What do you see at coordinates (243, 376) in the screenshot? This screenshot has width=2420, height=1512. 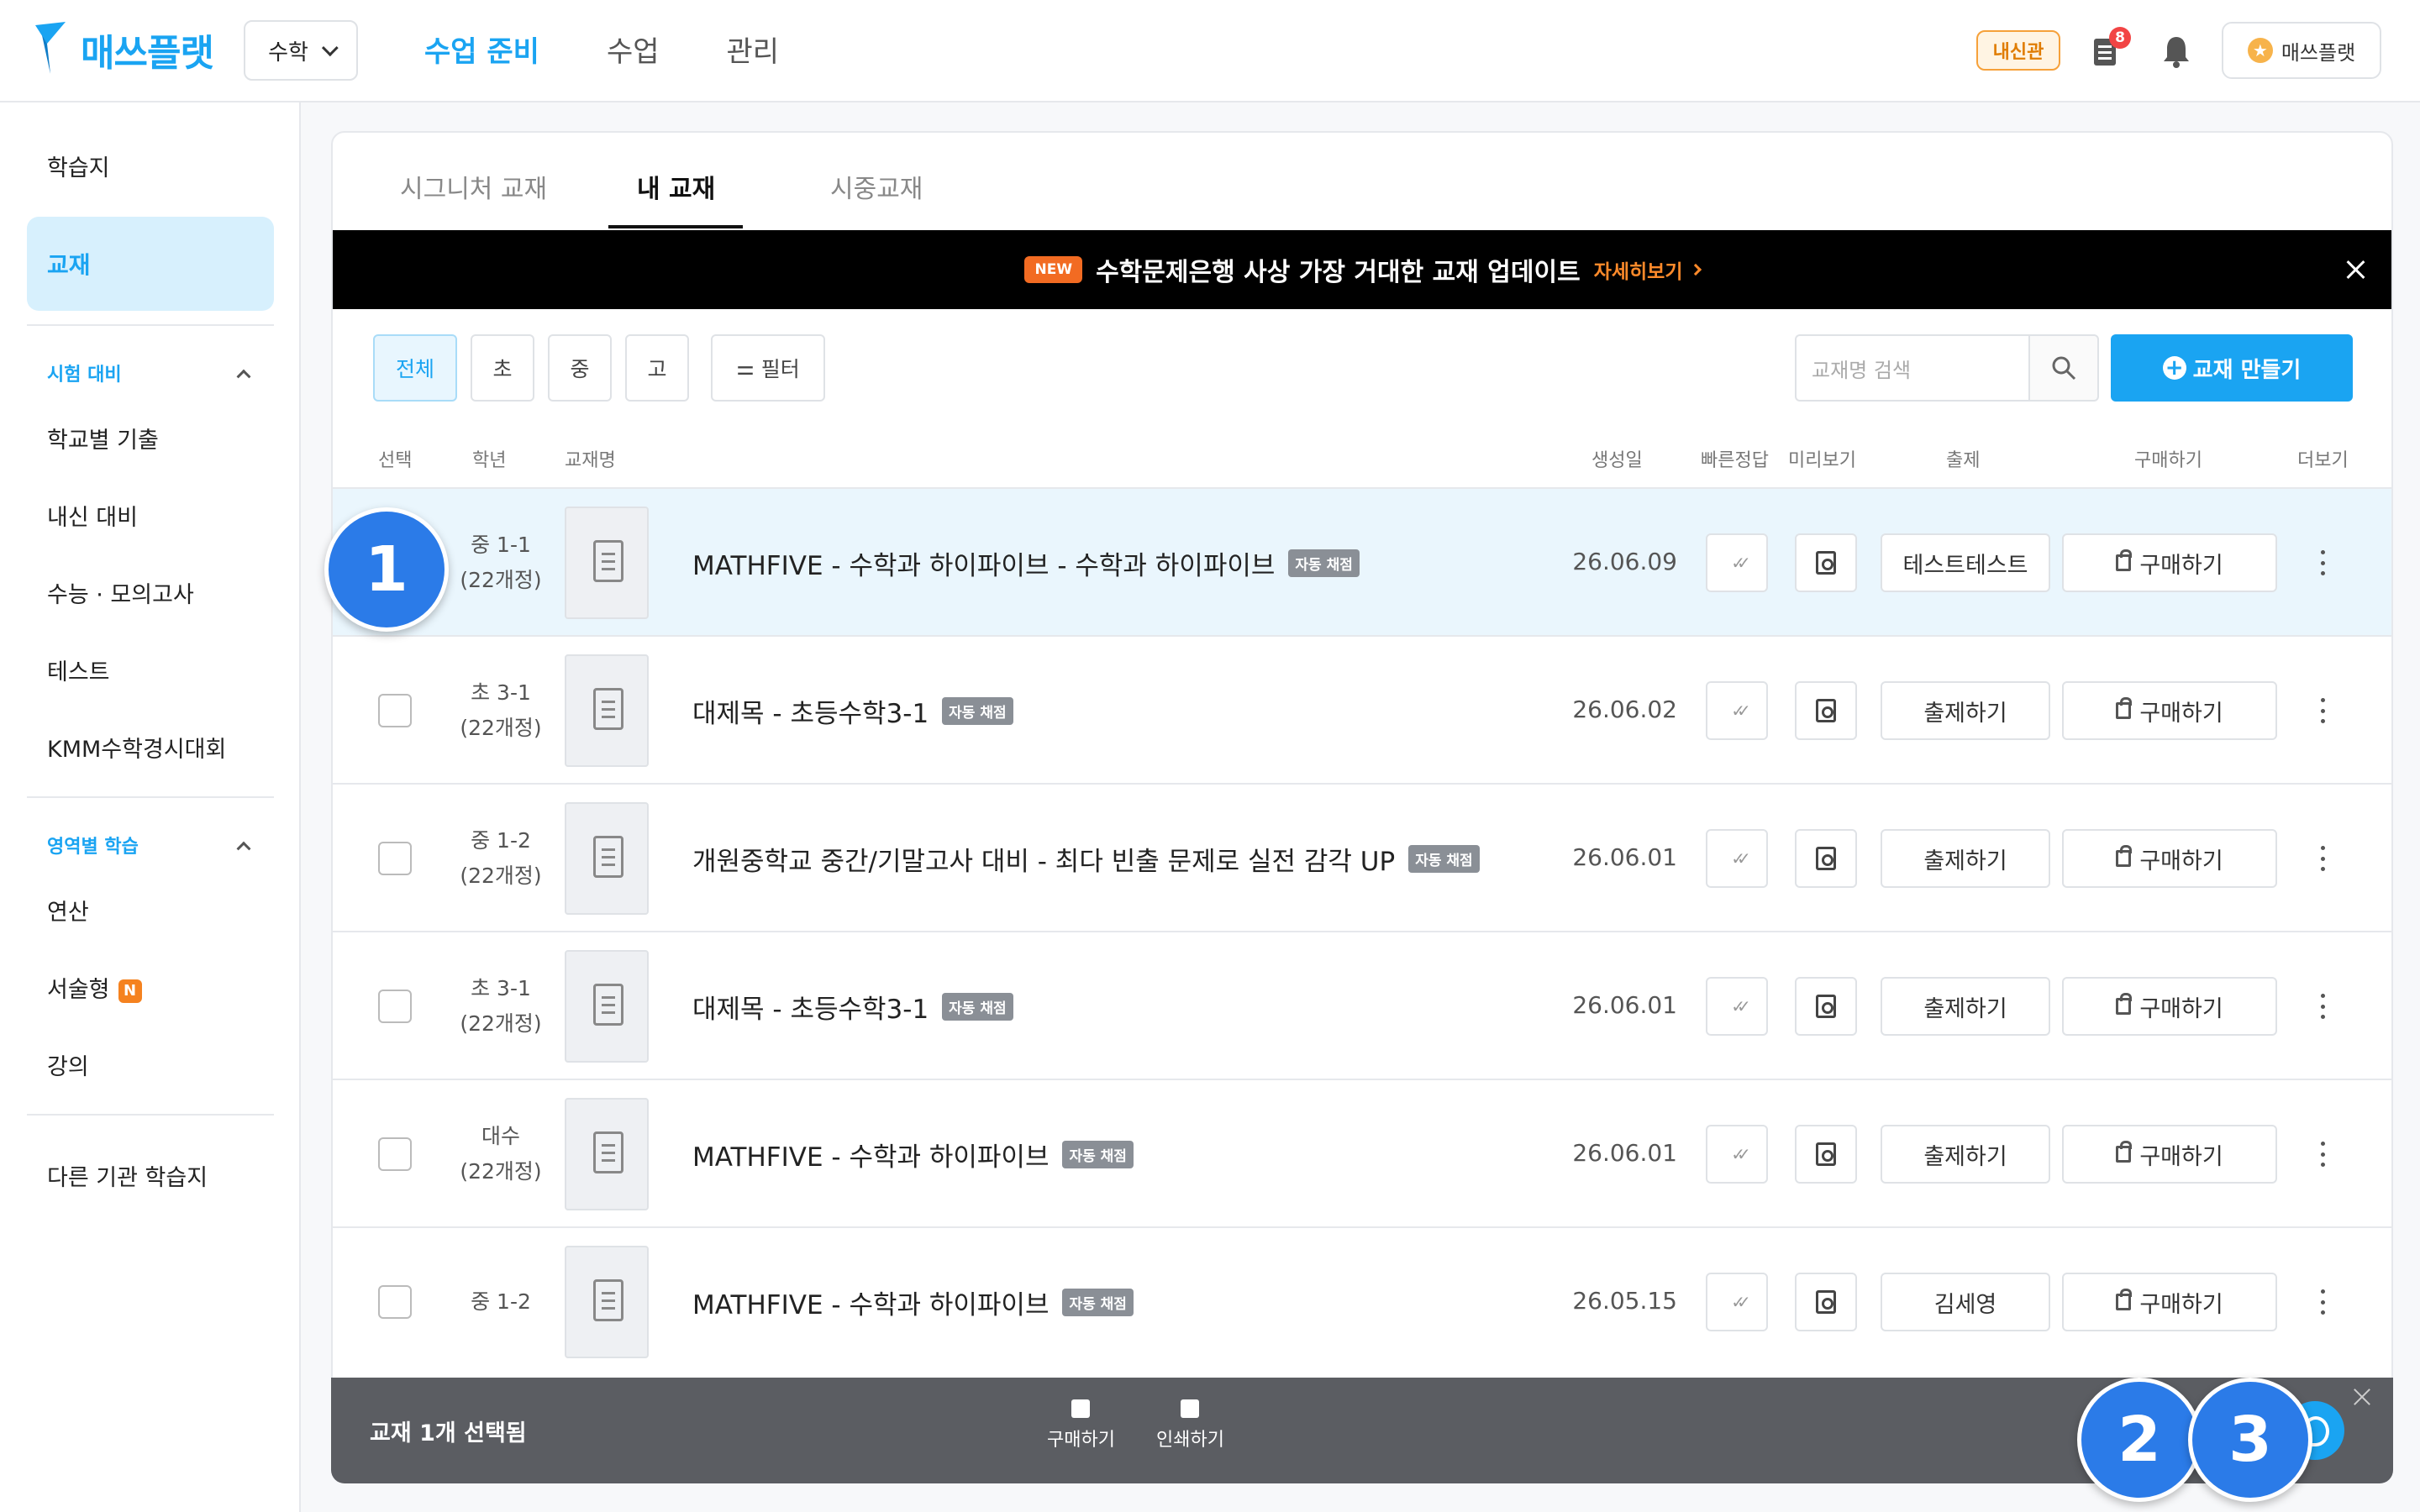 I see `chevron-up-icon` at bounding box center [243, 376].